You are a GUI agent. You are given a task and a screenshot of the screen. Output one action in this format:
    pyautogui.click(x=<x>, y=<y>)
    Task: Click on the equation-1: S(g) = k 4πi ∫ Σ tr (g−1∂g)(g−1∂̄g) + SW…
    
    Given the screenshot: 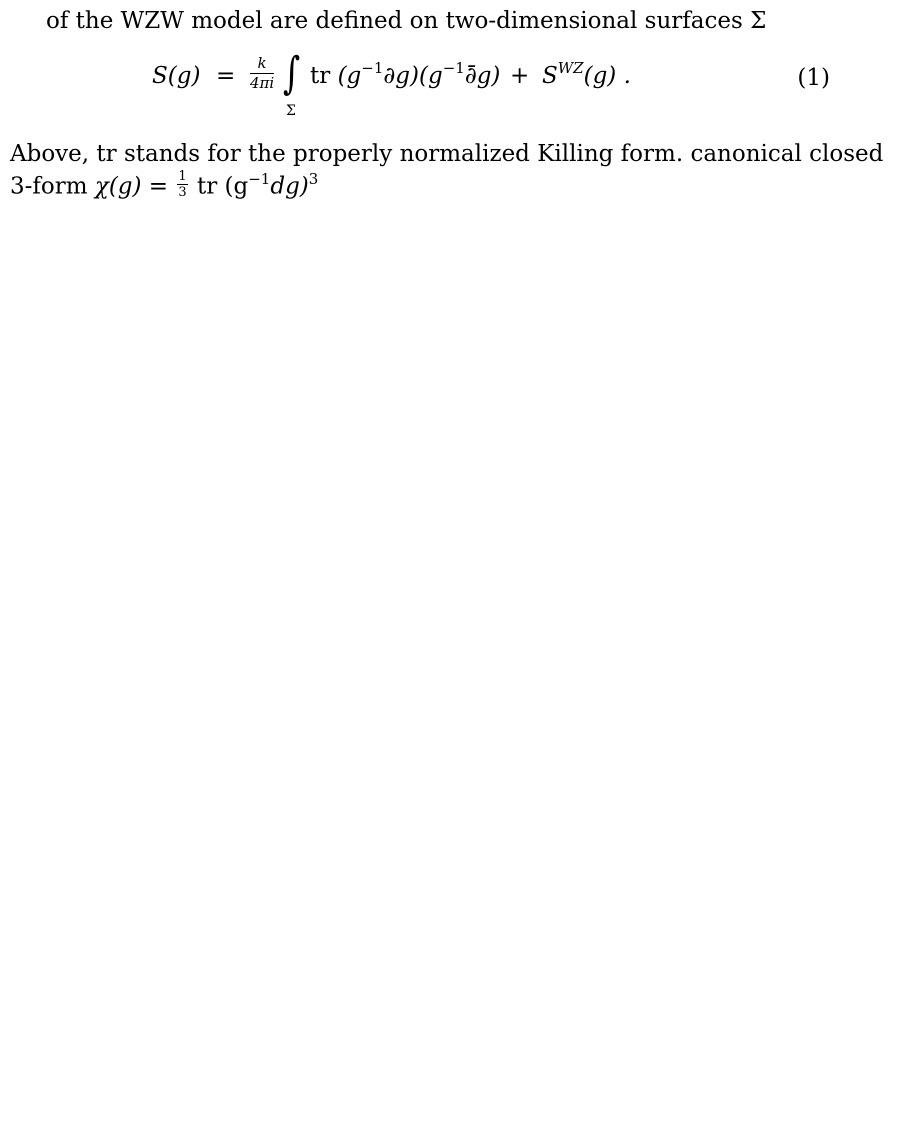 What is the action you would take?
    pyautogui.click(x=490, y=91)
    